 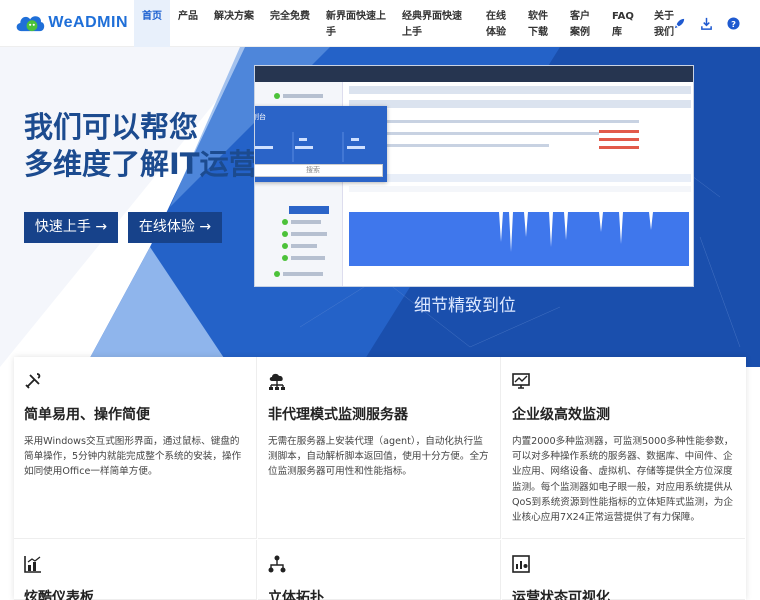 I want to click on feature-title: 企业级高效监测, so click(x=561, y=415).